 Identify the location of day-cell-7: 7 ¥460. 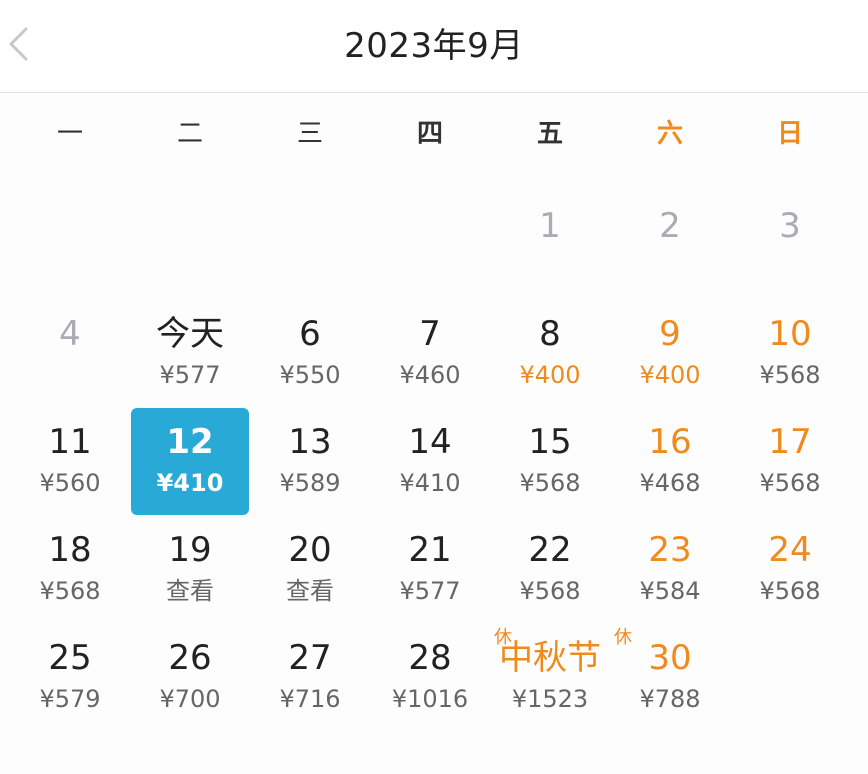
(430, 354).